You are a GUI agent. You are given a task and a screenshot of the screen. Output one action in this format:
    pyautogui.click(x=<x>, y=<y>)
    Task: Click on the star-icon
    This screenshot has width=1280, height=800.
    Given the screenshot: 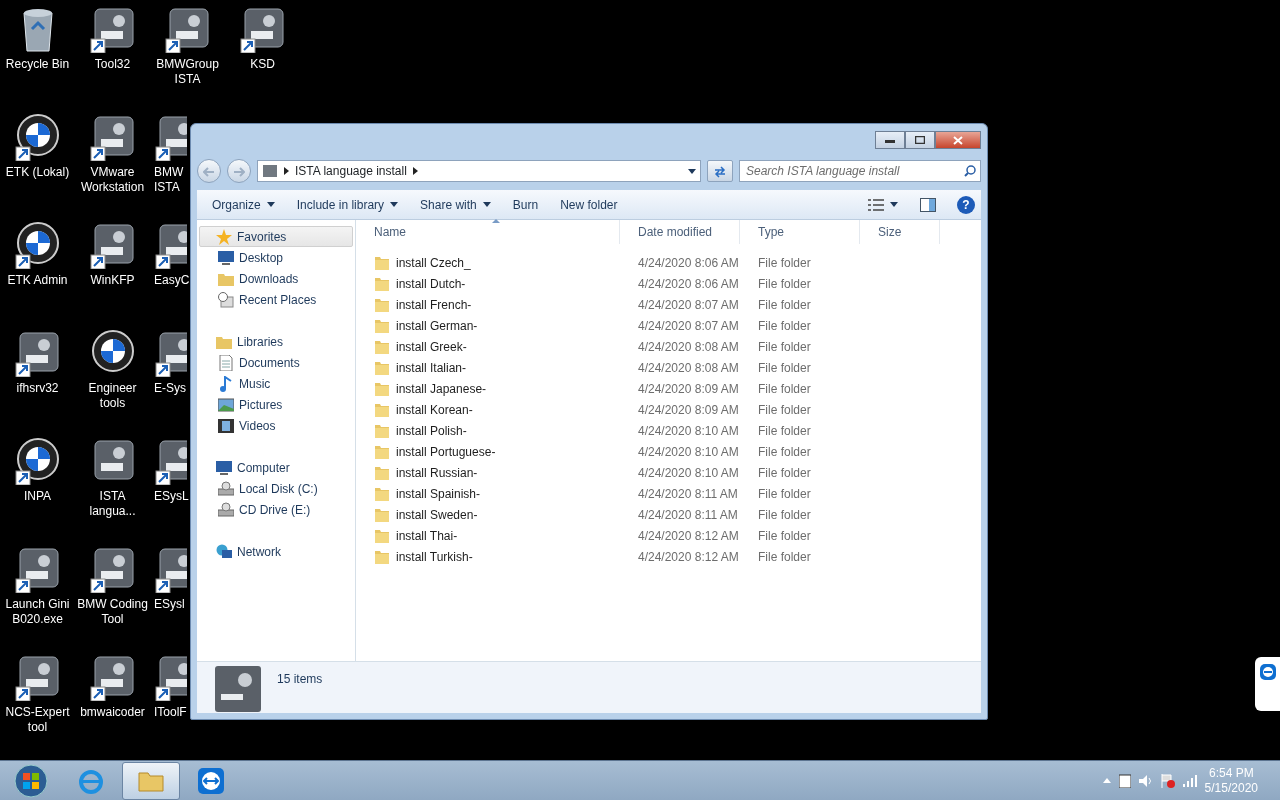 What is the action you would take?
    pyautogui.click(x=224, y=236)
    